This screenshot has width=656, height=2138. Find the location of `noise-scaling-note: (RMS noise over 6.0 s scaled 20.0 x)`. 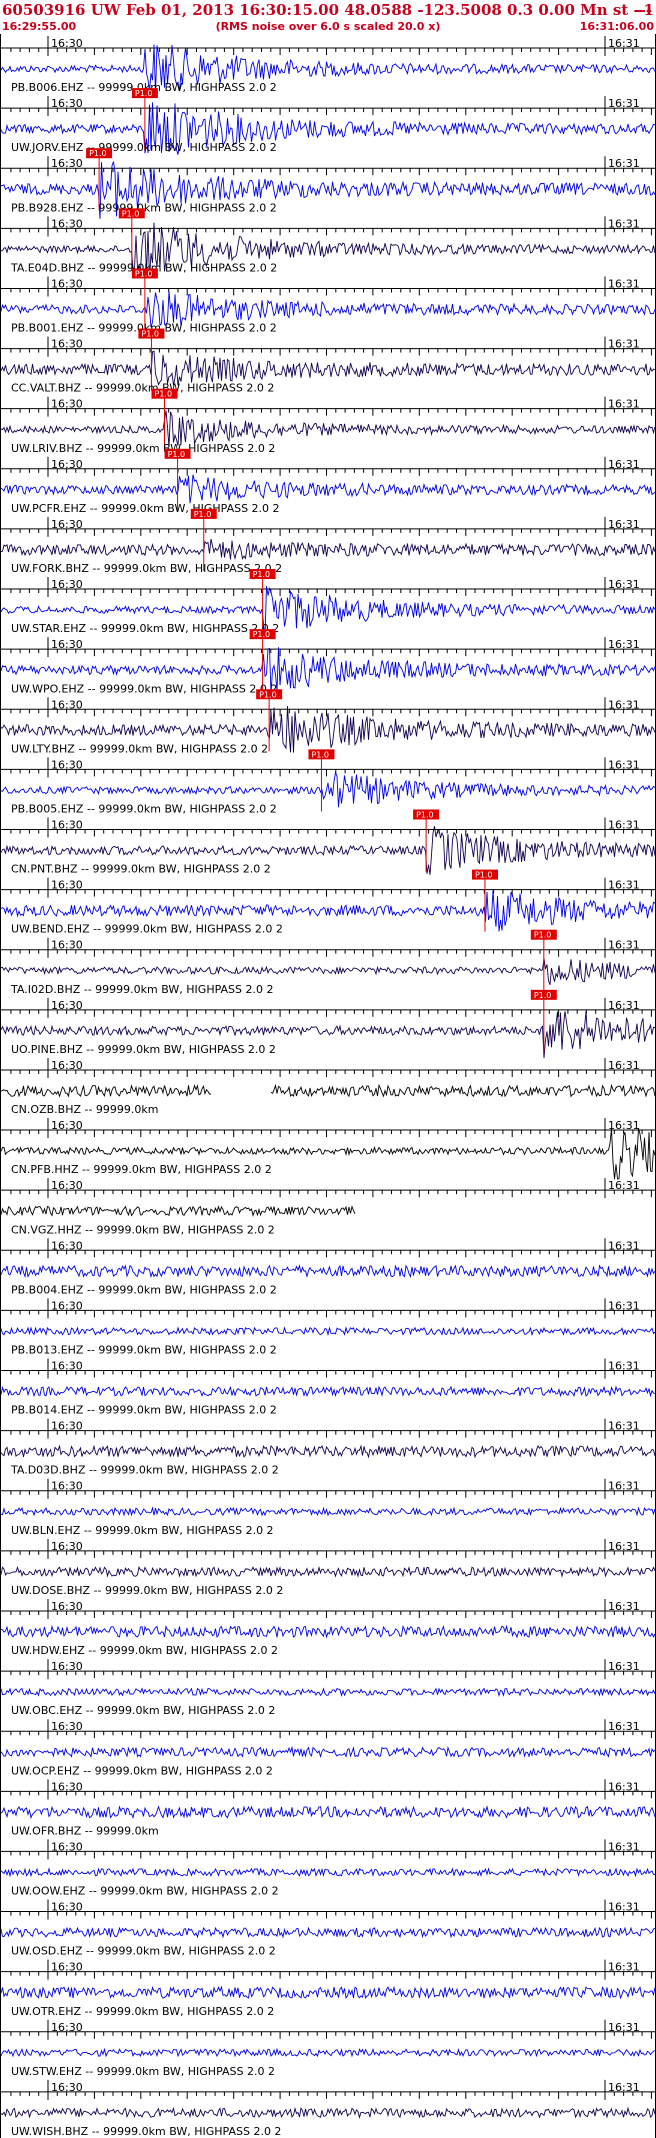

noise-scaling-note: (RMS noise over 6.0 s scaled 20.0 x) is located at coordinates (328, 26).